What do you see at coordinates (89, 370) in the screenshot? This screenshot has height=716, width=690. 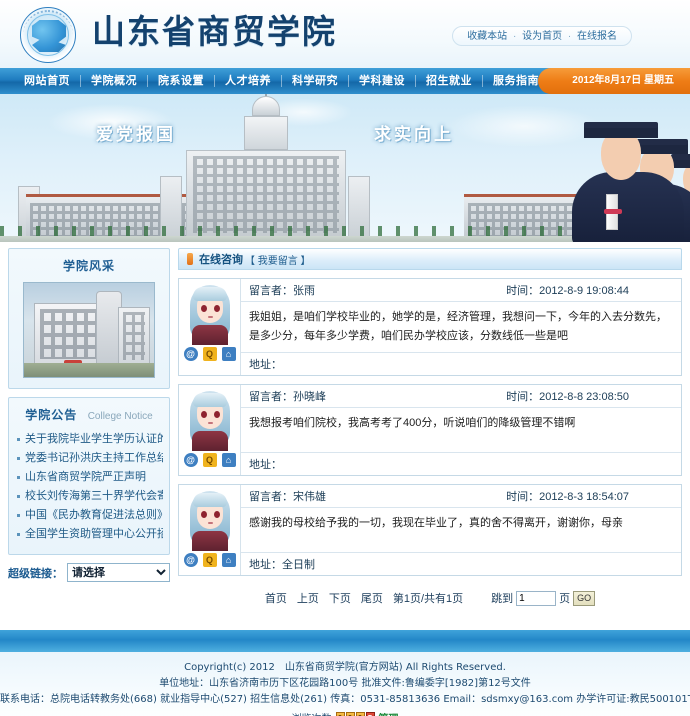 I see `photo-ground` at bounding box center [89, 370].